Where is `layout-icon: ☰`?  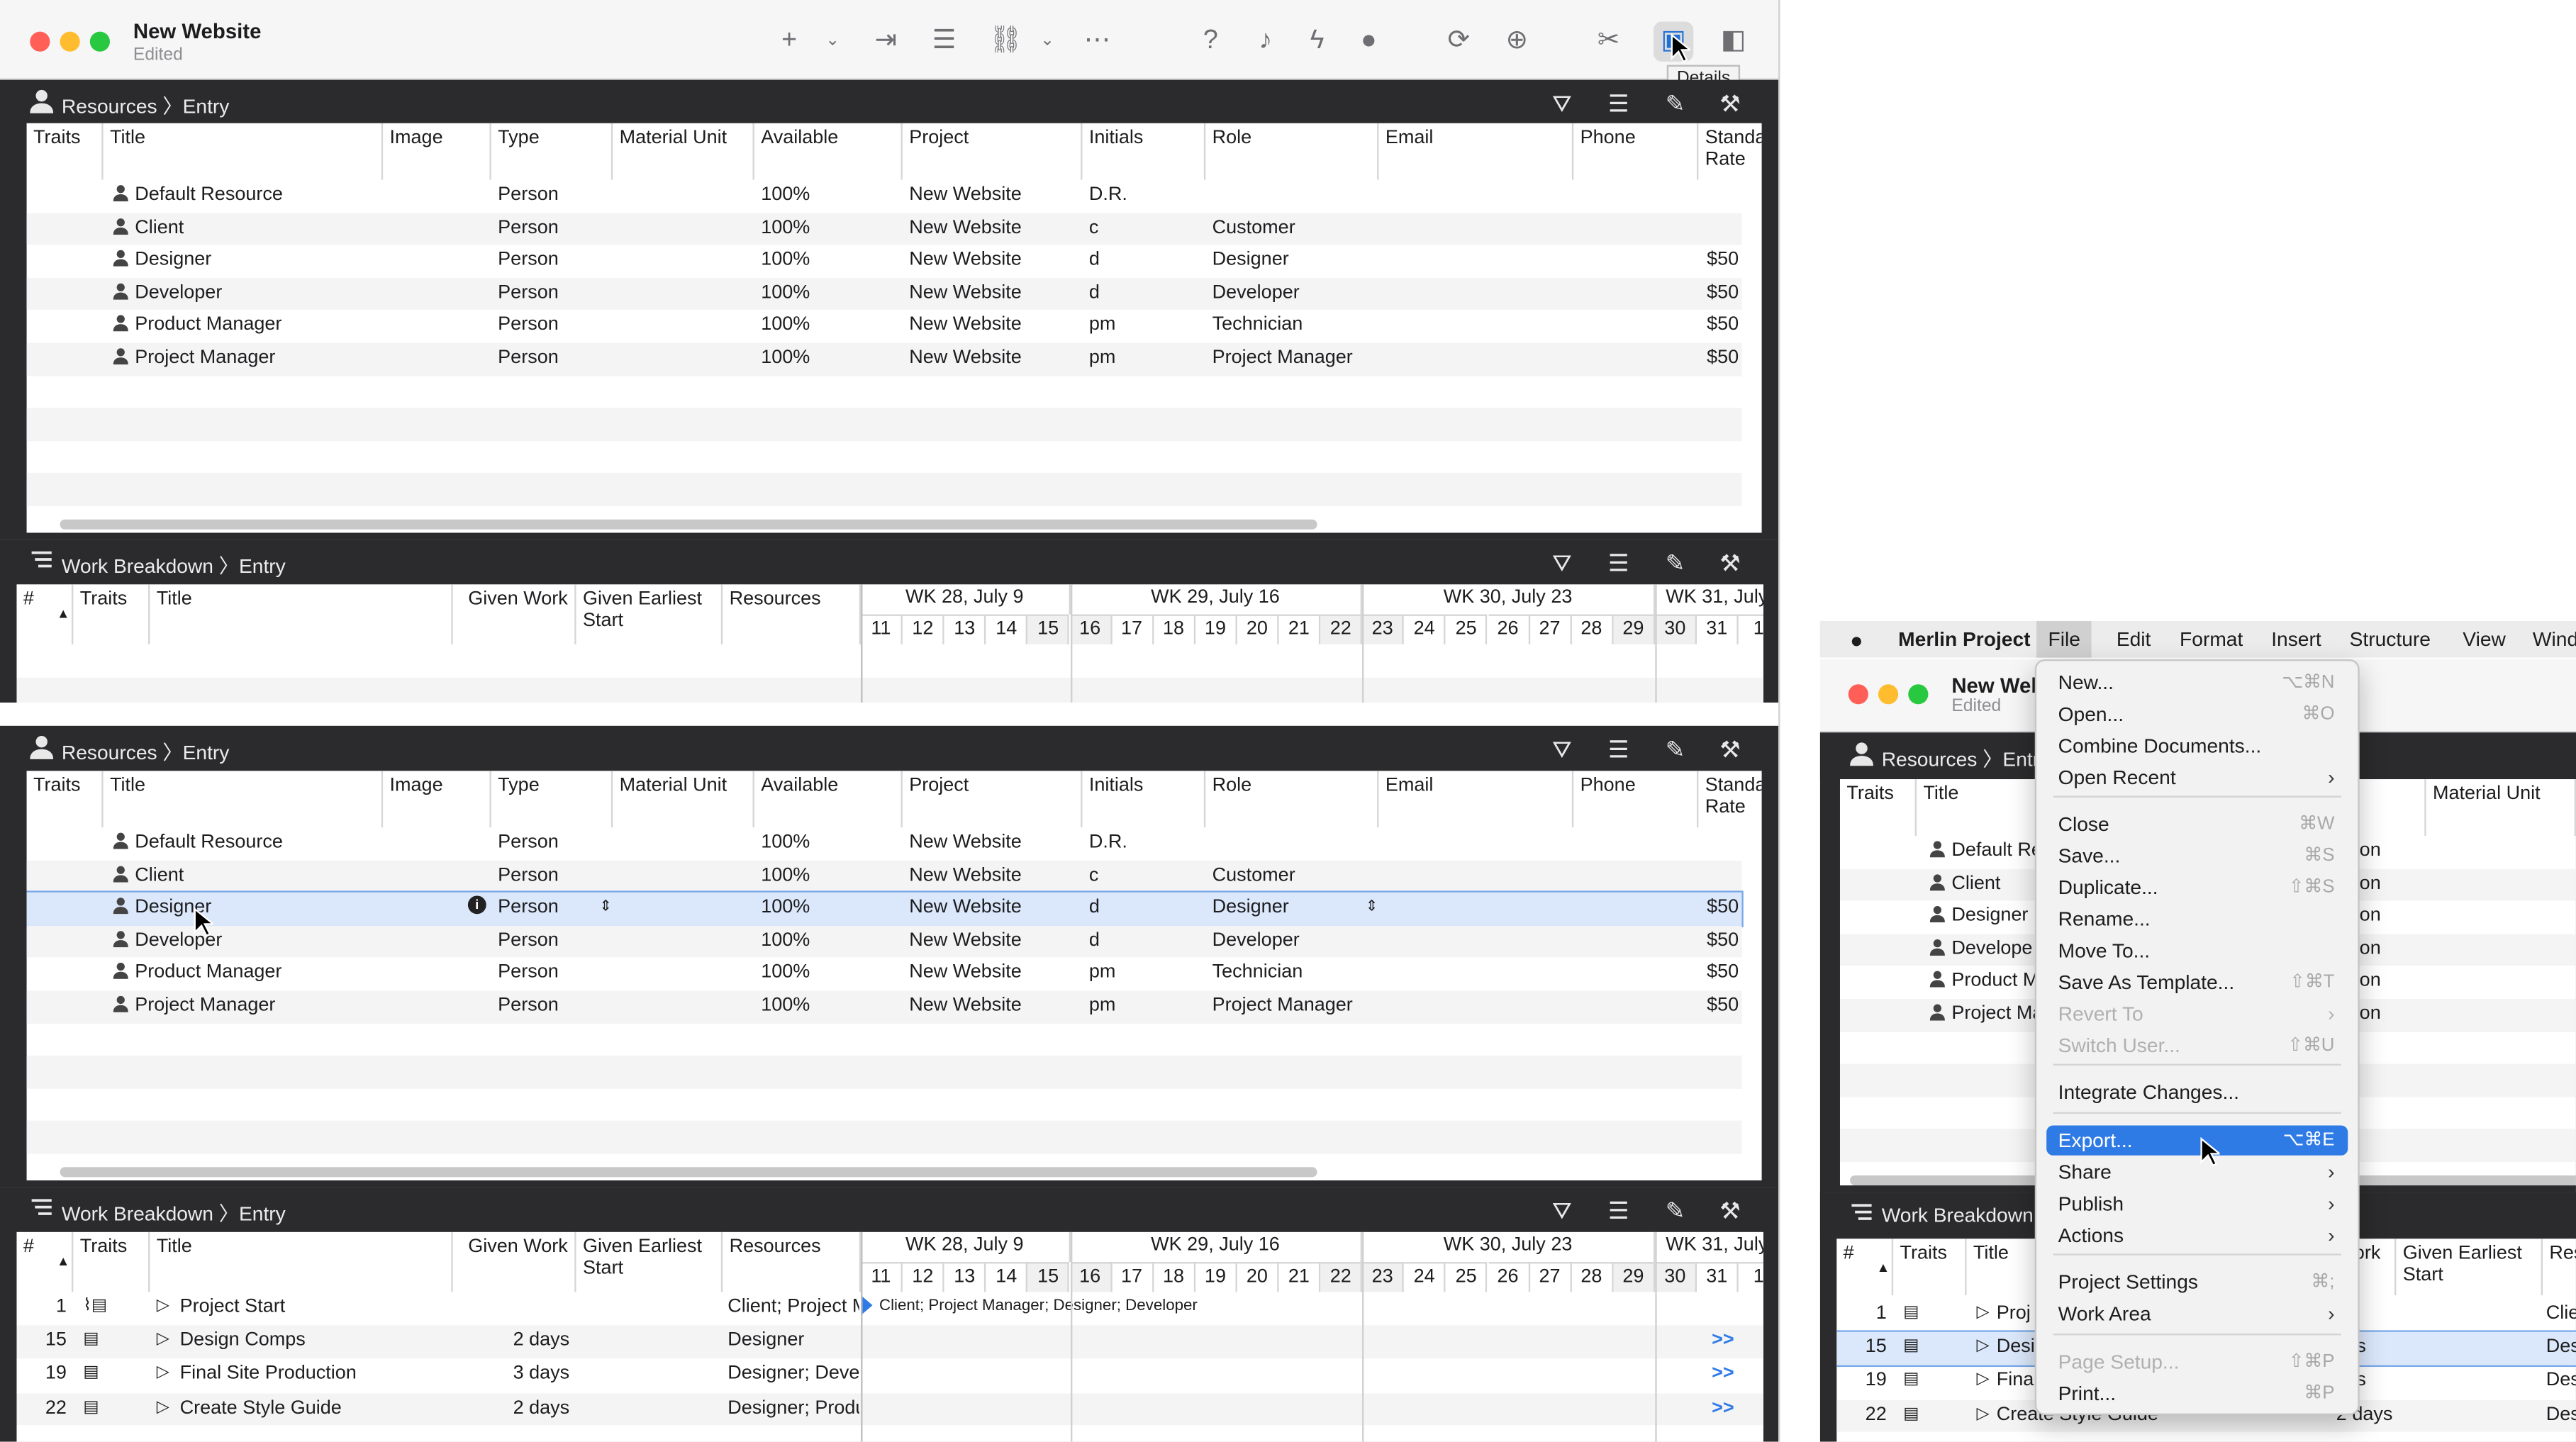 layout-icon: ☰ is located at coordinates (1619, 1210).